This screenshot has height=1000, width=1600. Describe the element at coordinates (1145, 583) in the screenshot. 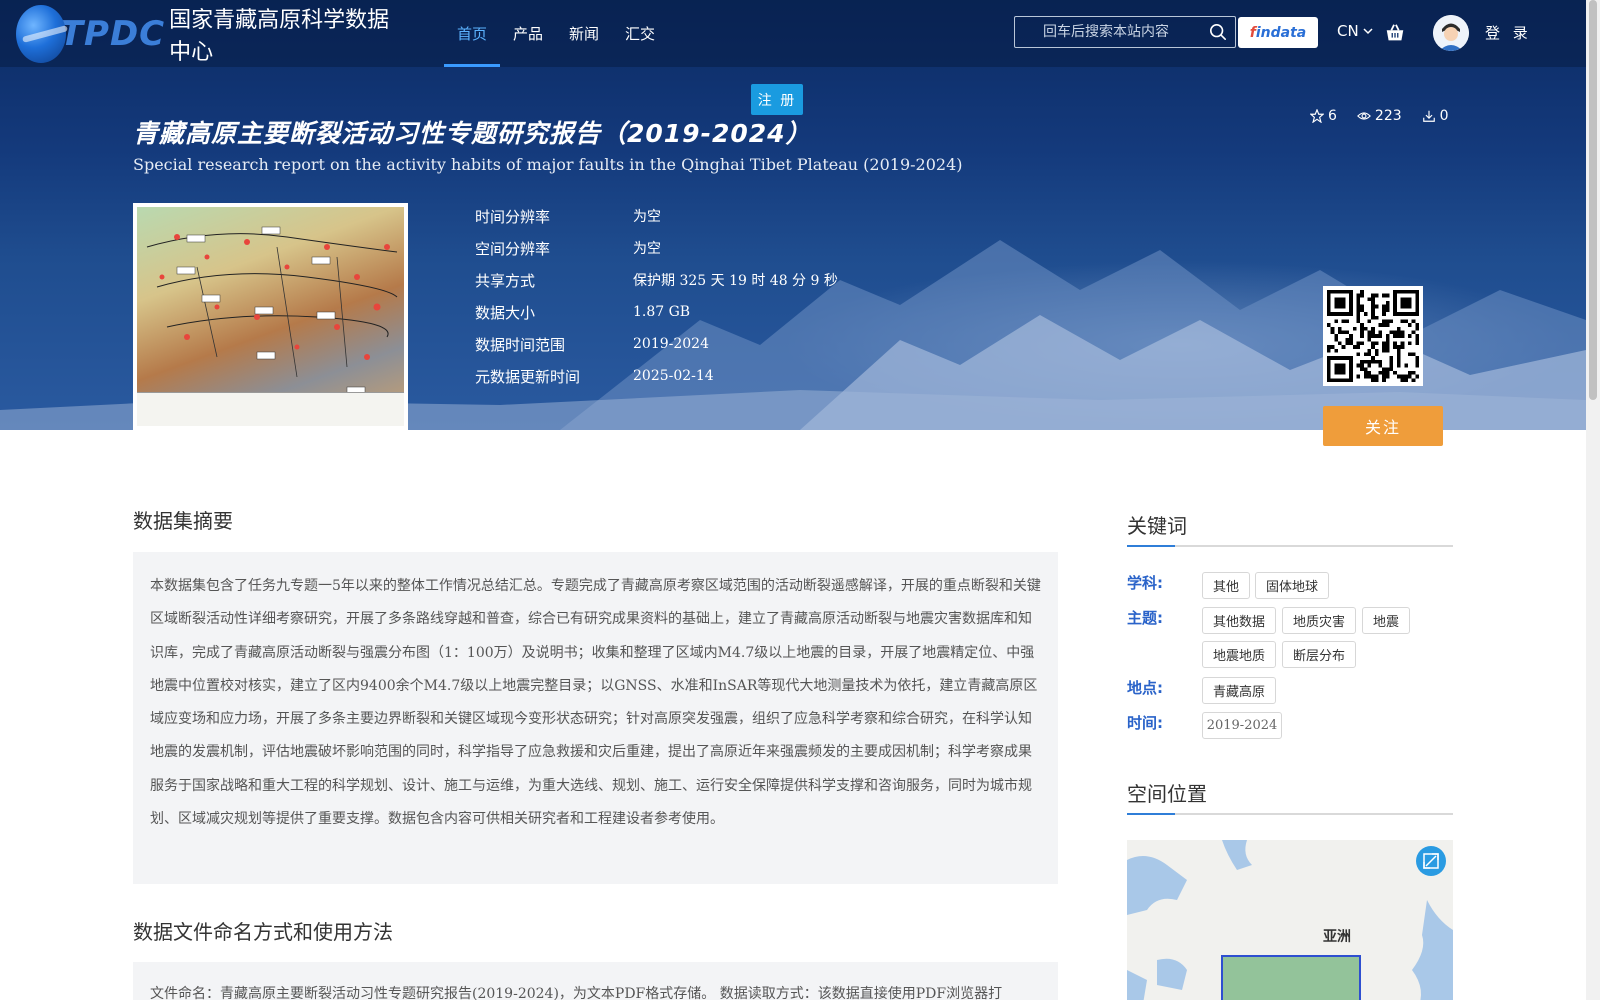

I see `subject-label: 学科:` at that location.